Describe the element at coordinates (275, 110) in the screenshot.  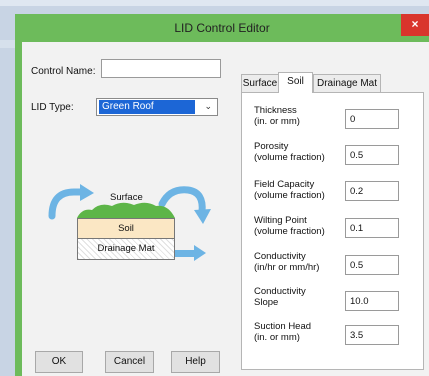
I see `param-label-line1: Thickness` at that location.